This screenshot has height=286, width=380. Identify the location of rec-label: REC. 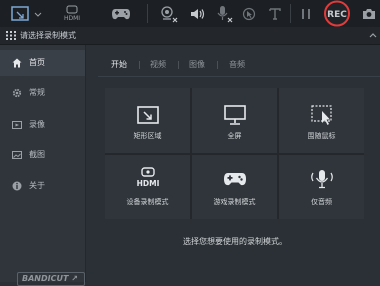
(337, 15).